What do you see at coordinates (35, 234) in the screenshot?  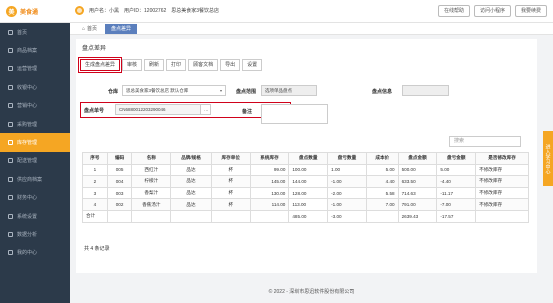 I see `sidebar-item-analytics: 数据分析` at bounding box center [35, 234].